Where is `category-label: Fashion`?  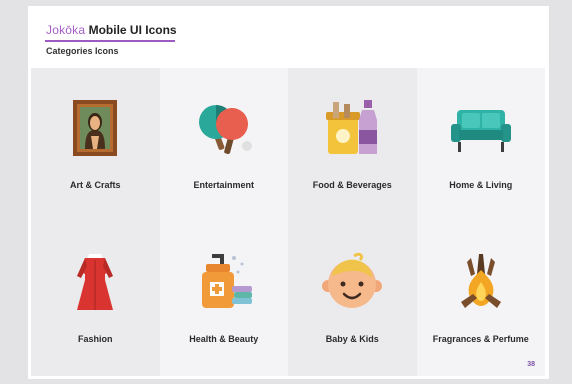 category-label: Fashion is located at coordinates (95, 339).